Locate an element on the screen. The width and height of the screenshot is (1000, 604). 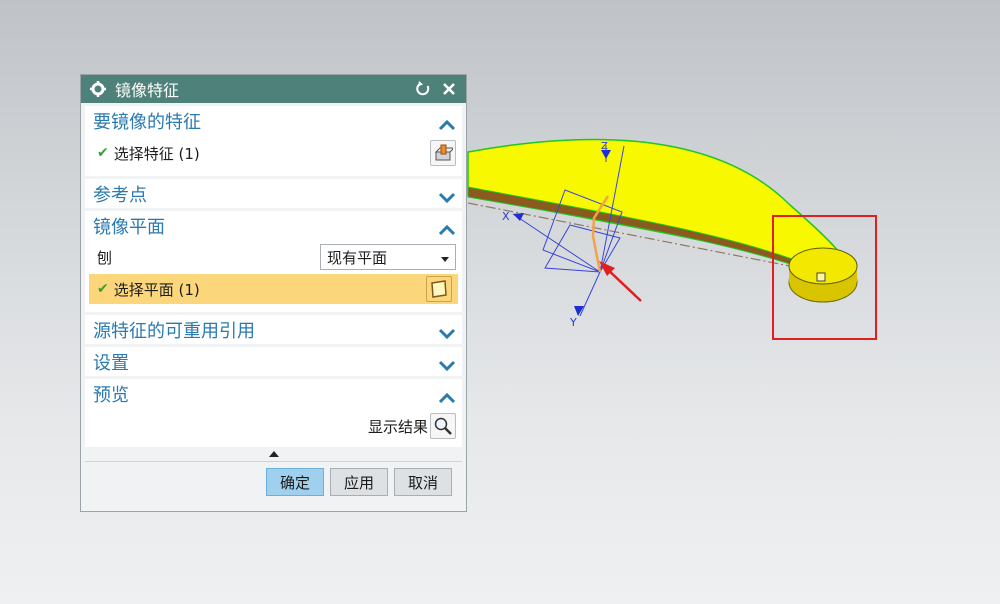
section-mirror-plane: 镜像平面 刨 现有平面 ✔ 选择平面 (1) is located at coordinates (273, 261).